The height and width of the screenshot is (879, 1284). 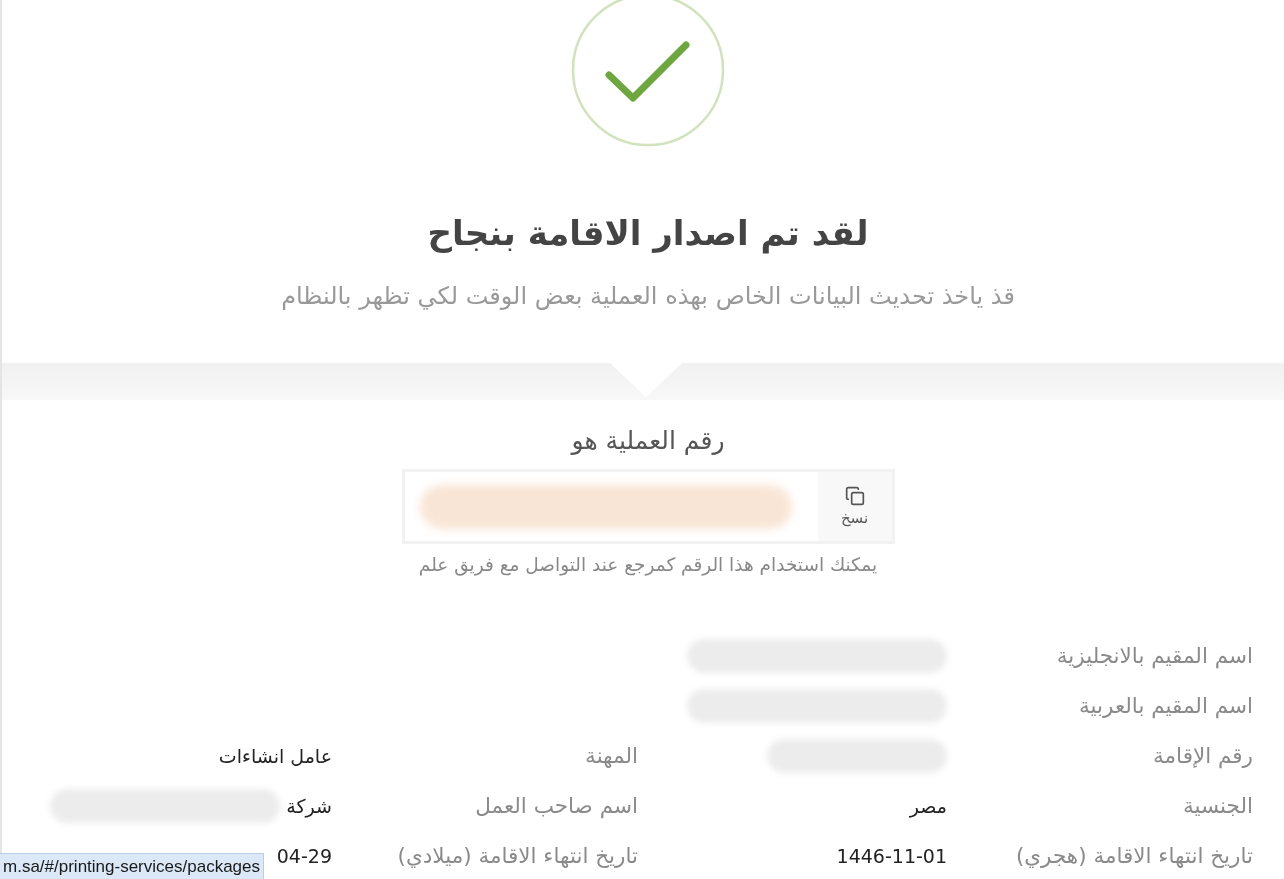 What do you see at coordinates (1203, 756) in the screenshot?
I see `field-label: رقم الإقامة` at bounding box center [1203, 756].